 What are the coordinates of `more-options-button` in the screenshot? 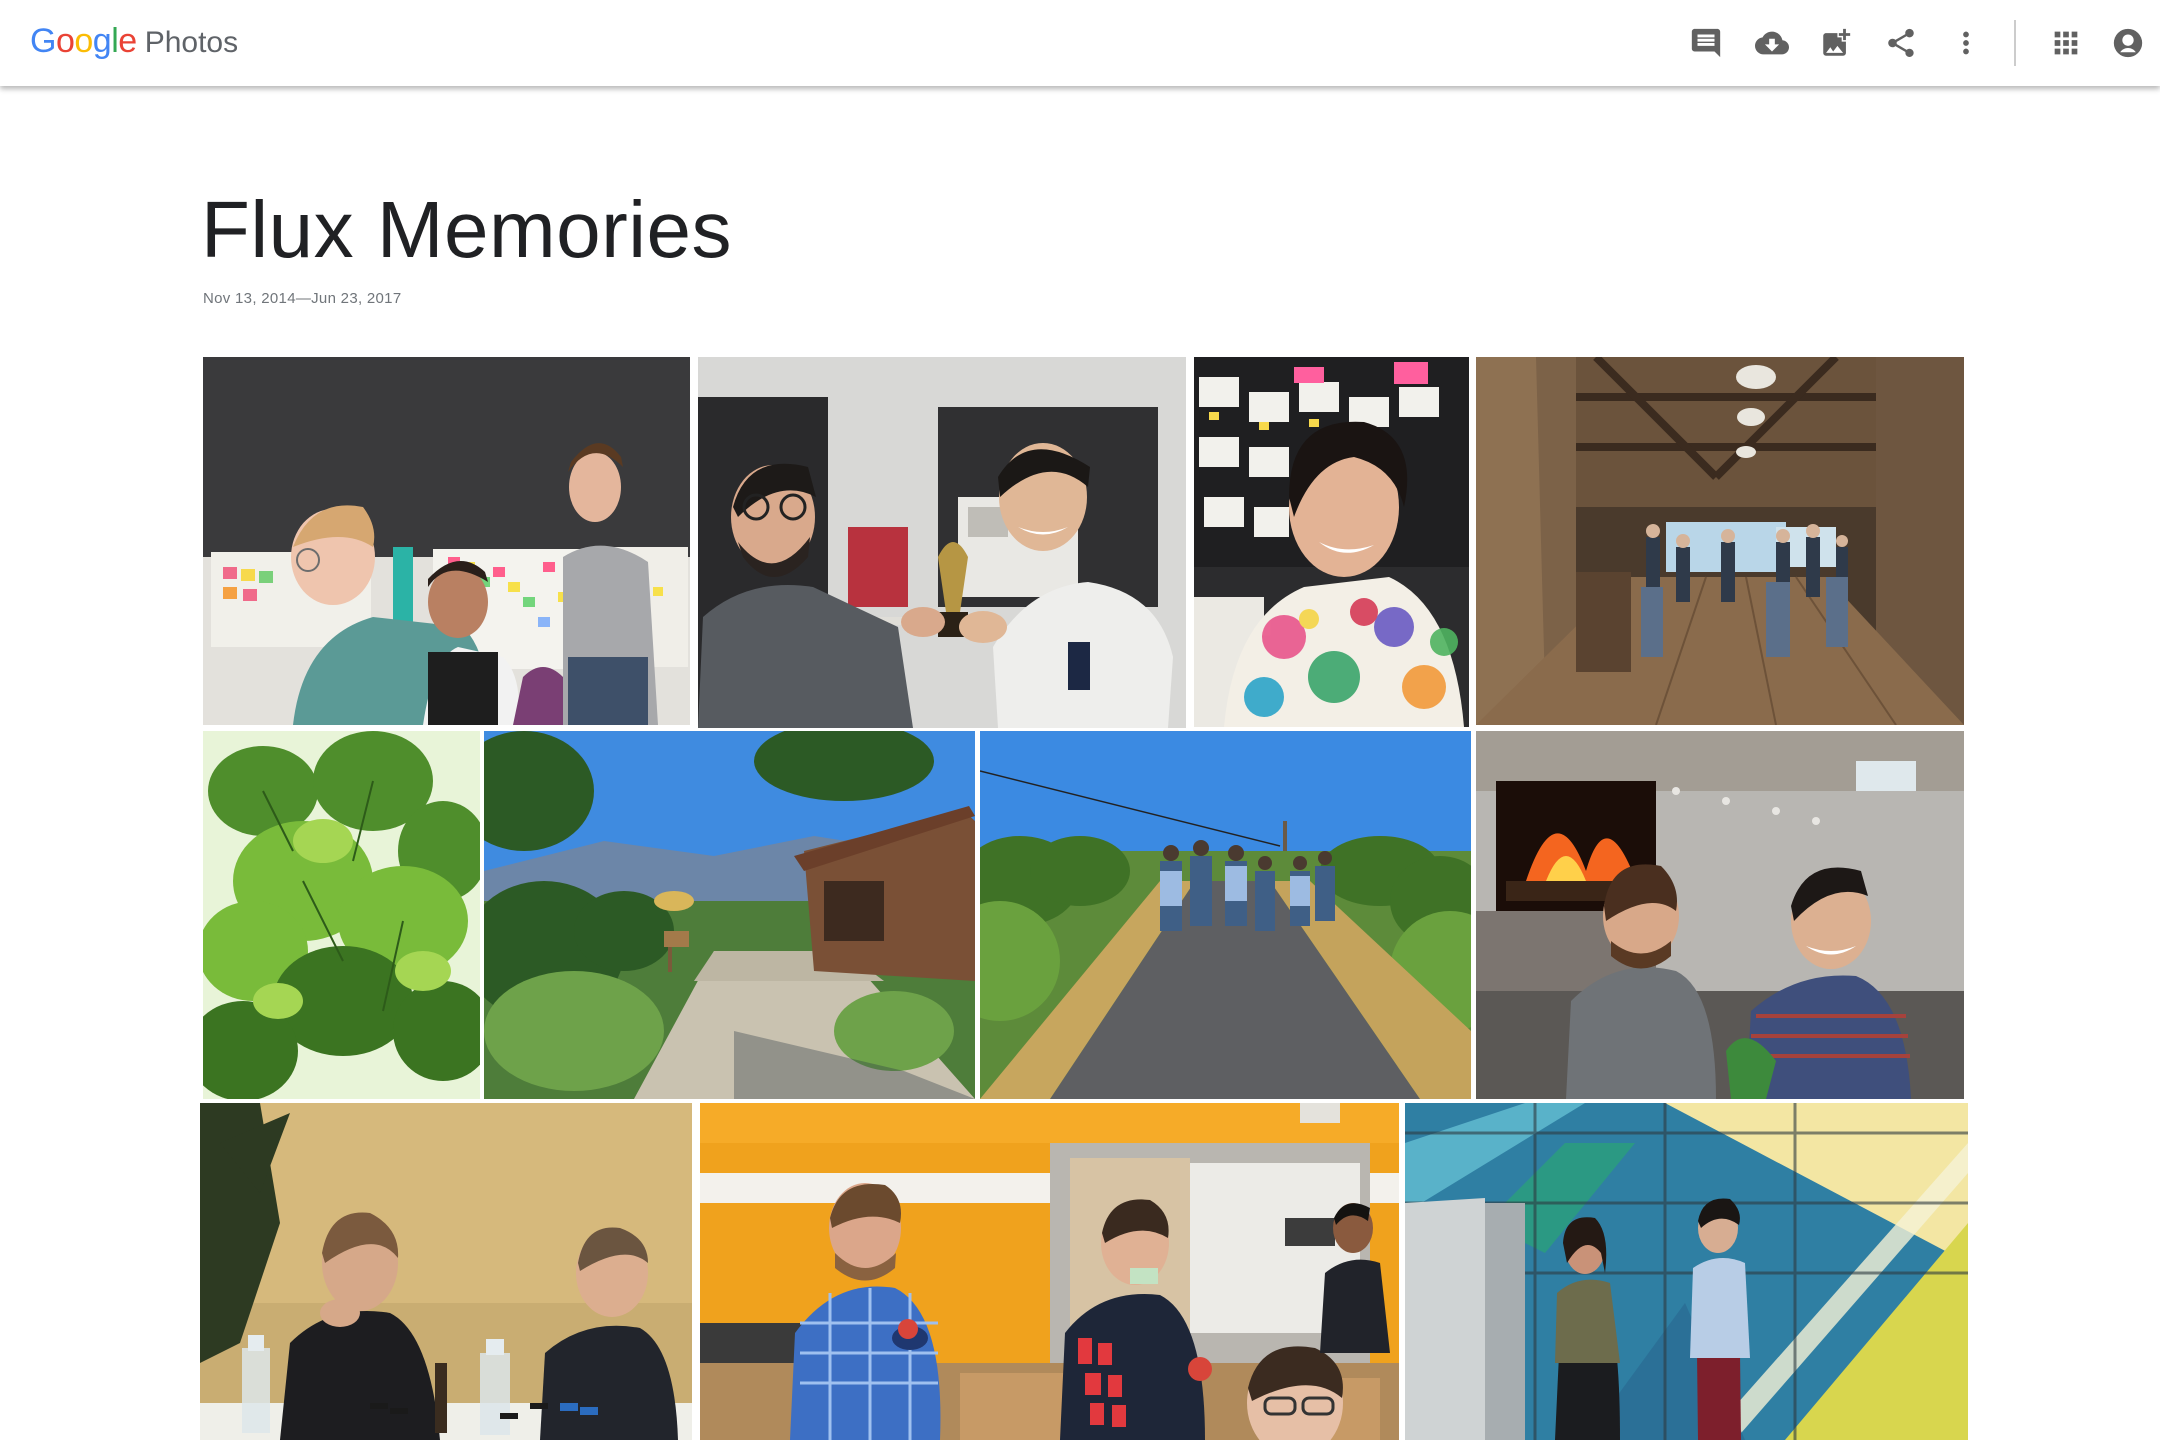 It's located at (1966, 43).